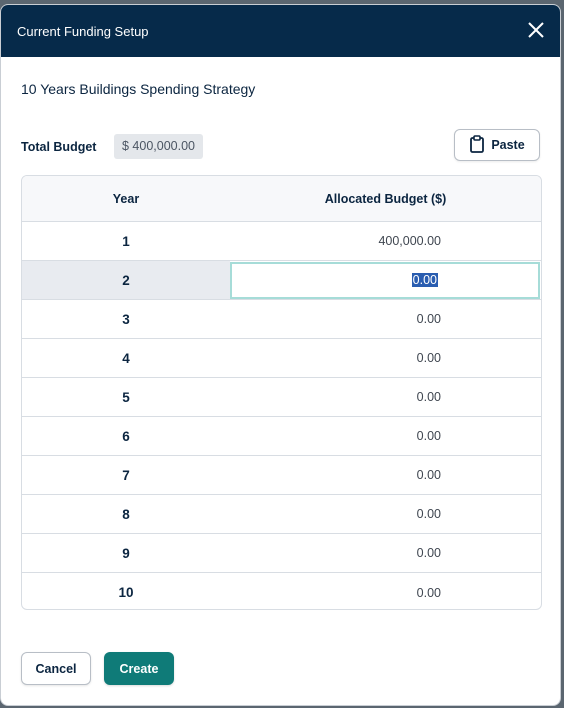 This screenshot has width=564, height=708. I want to click on column-header-year: Year, so click(126, 198).